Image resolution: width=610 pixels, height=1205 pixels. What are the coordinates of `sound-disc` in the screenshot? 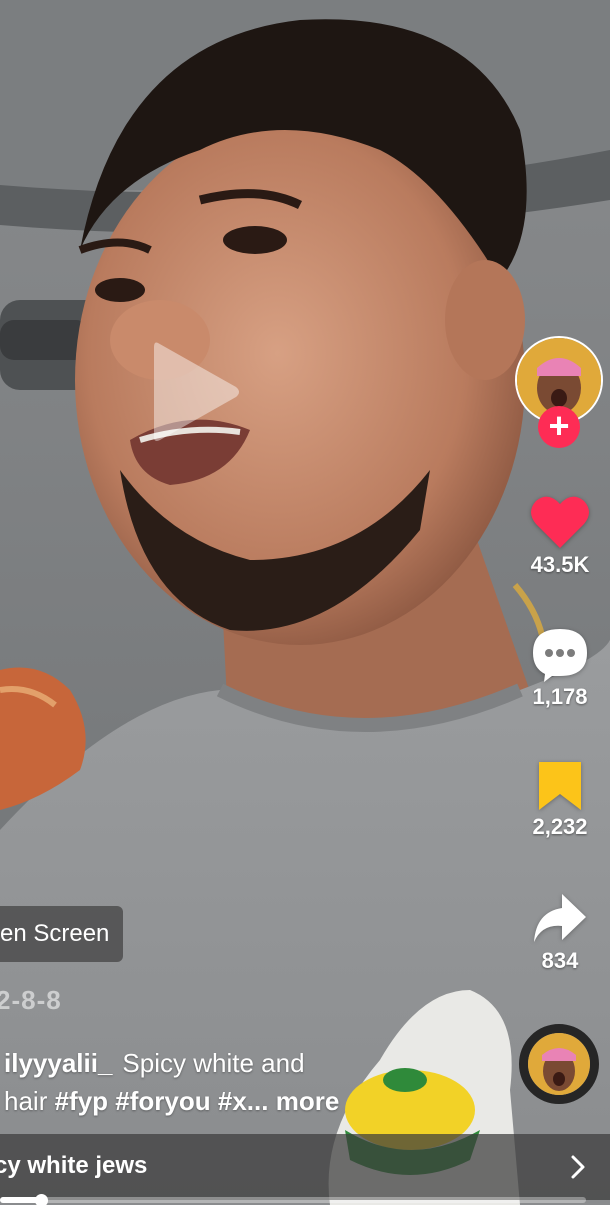 It's located at (559, 1064).